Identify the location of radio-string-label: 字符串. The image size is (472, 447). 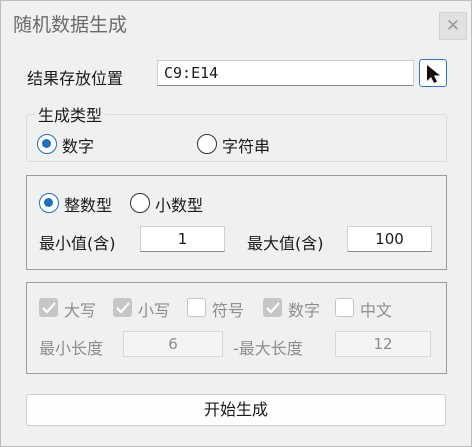
(246, 145).